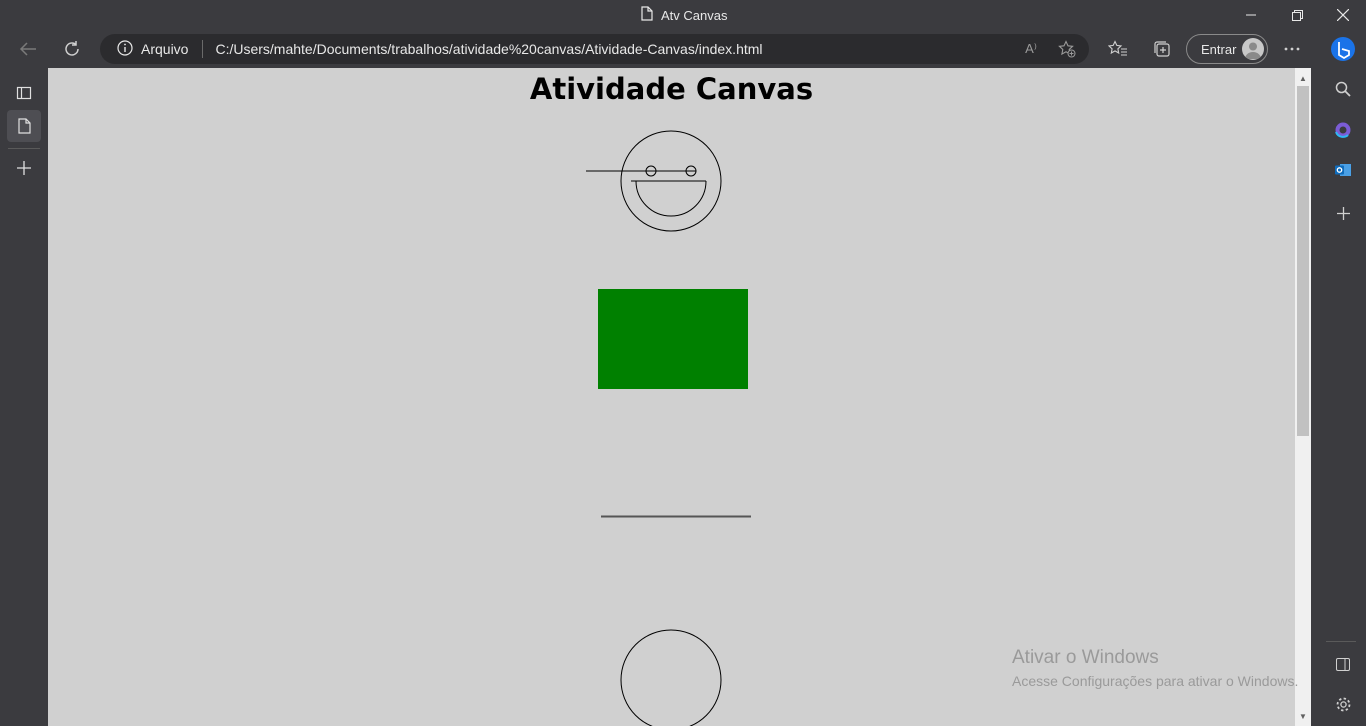 Image resolution: width=1366 pixels, height=726 pixels. Describe the element at coordinates (1118, 49) in the screenshot. I see `favorites-button` at that location.